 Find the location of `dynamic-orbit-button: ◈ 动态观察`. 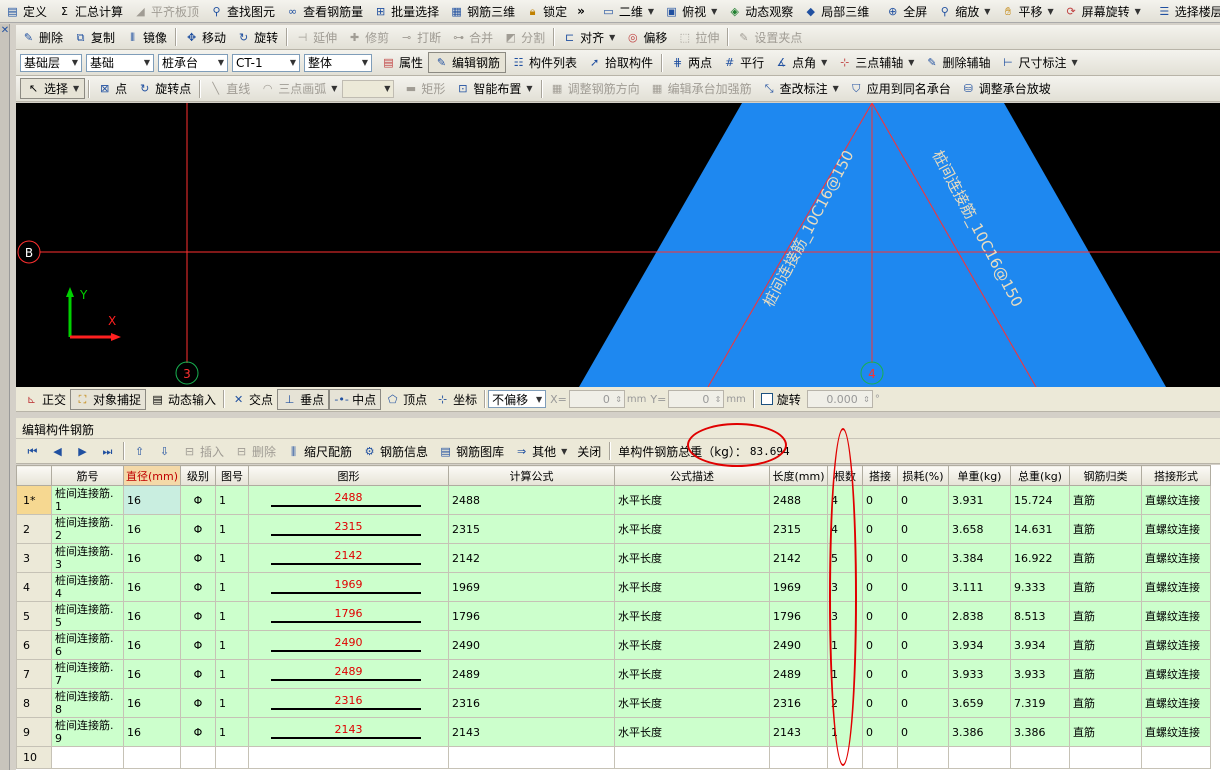

dynamic-orbit-button: ◈ 动态观察 is located at coordinates (760, 11).